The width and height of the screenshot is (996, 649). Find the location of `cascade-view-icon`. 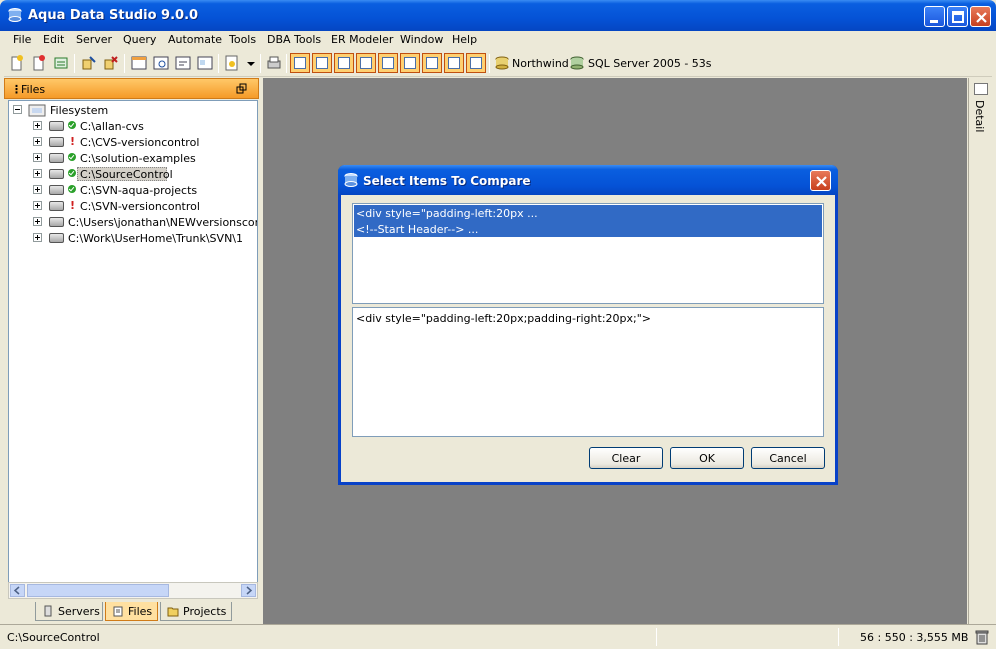

cascade-view-icon is located at coordinates (432, 63).